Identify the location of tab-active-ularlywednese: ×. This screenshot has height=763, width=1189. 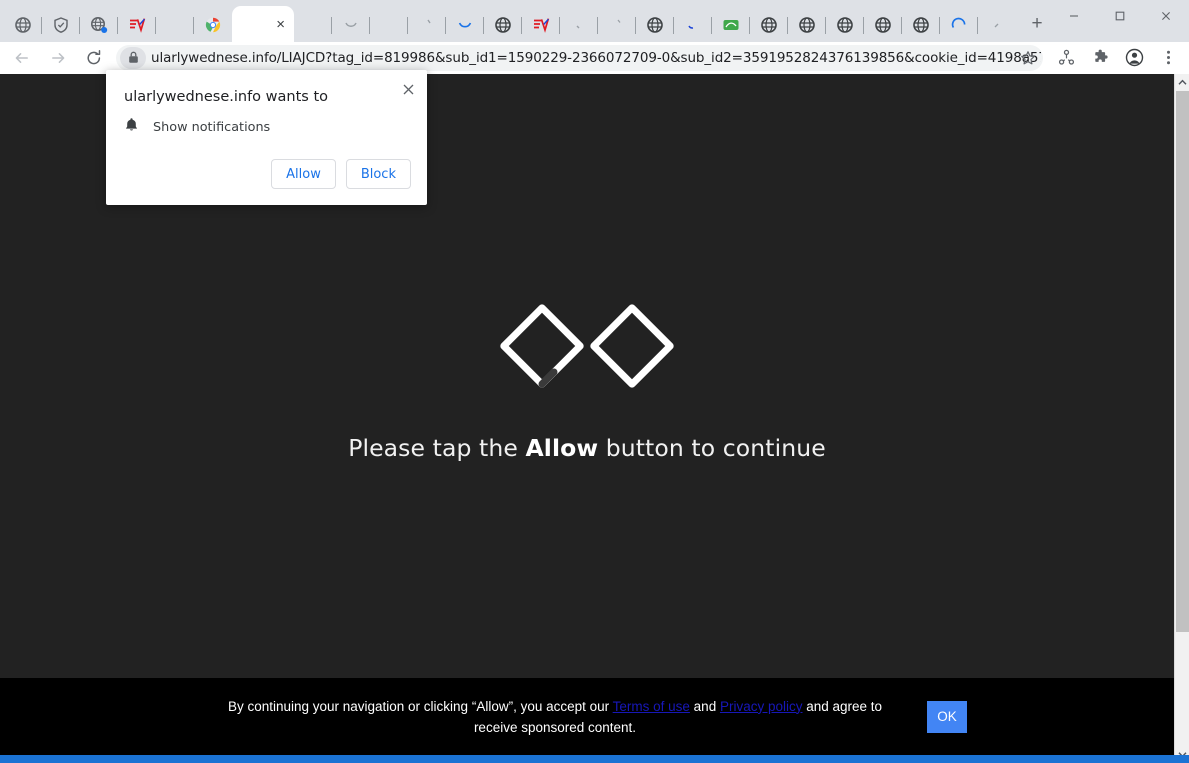
(263, 24).